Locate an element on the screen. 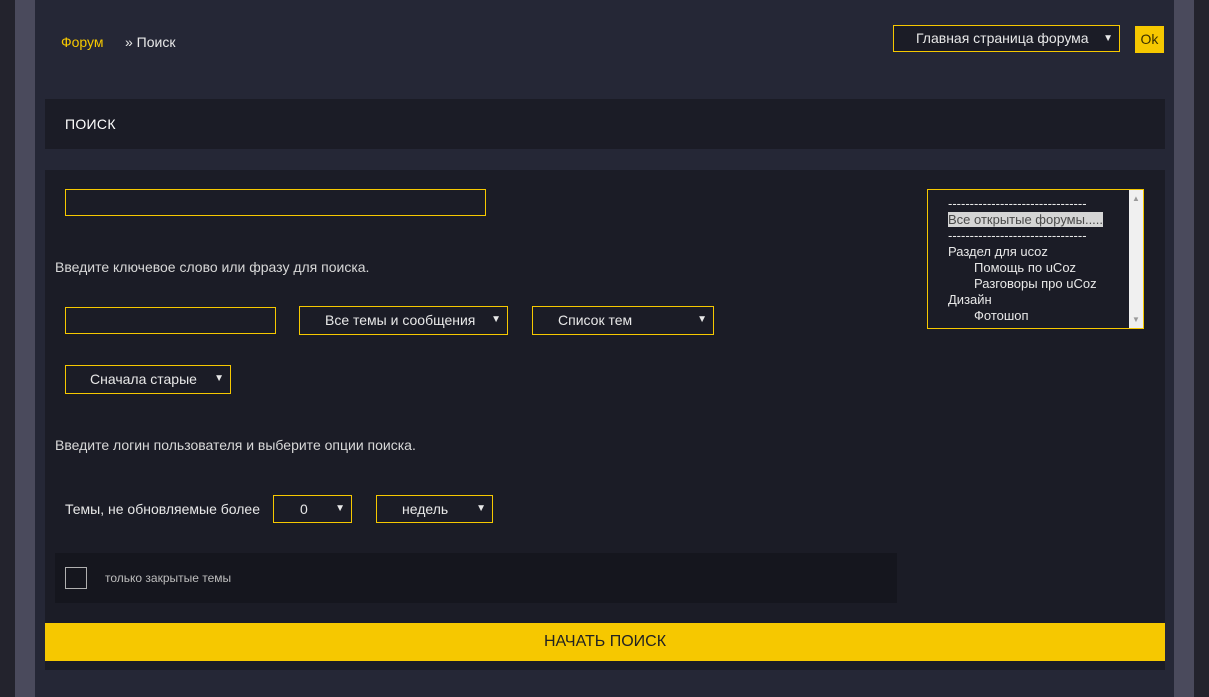 The width and height of the screenshot is (1209, 697). topic-age-unit-select: недель ▼ is located at coordinates (434, 509).